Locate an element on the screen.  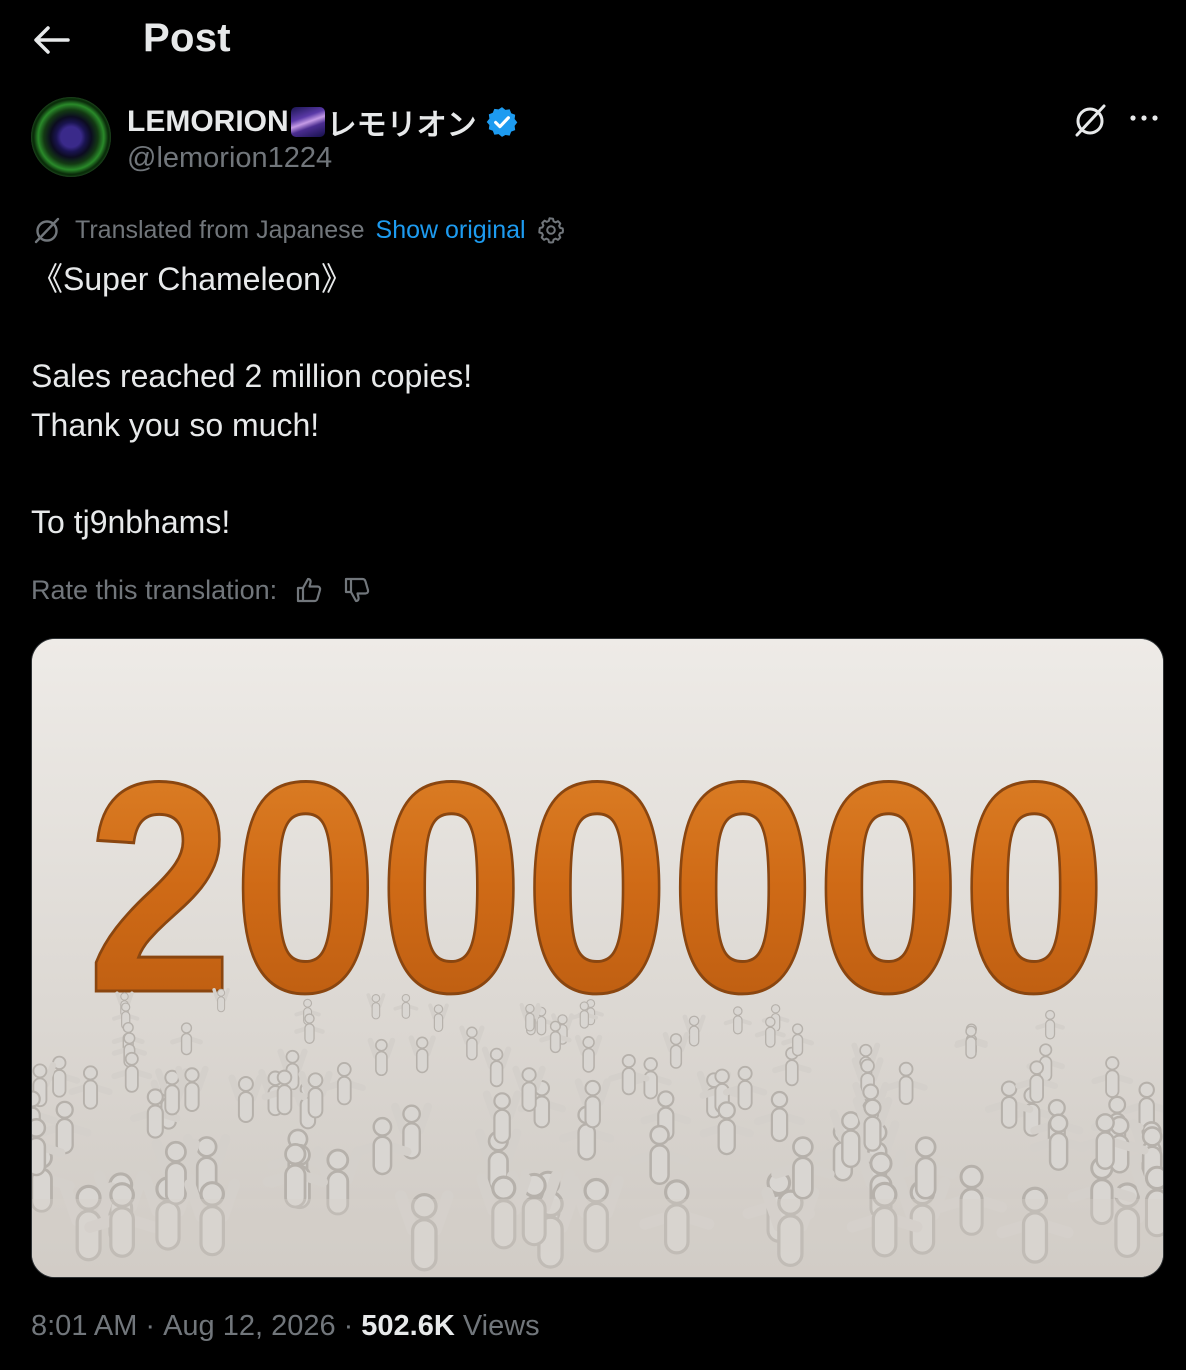
avatar is located at coordinates (71, 137).